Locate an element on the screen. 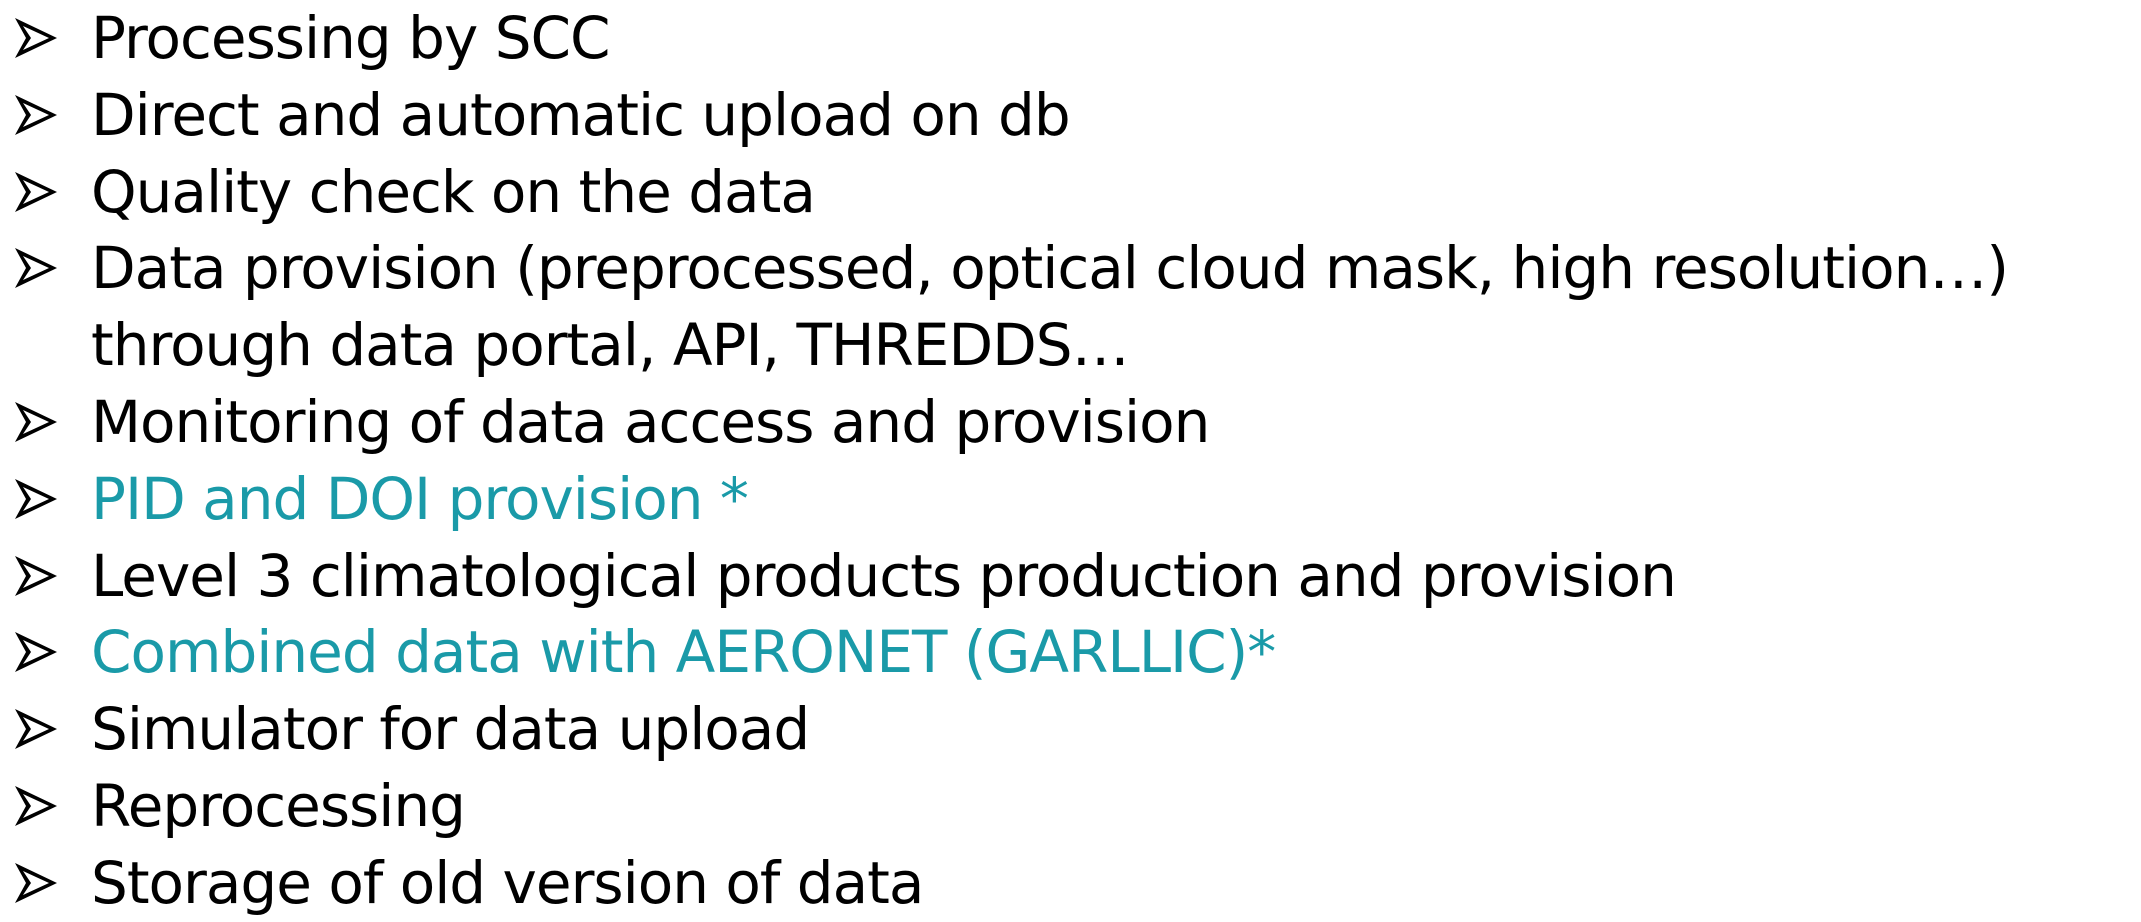  list-item-processing: Processing by SCC is located at coordinates (1070, 38).